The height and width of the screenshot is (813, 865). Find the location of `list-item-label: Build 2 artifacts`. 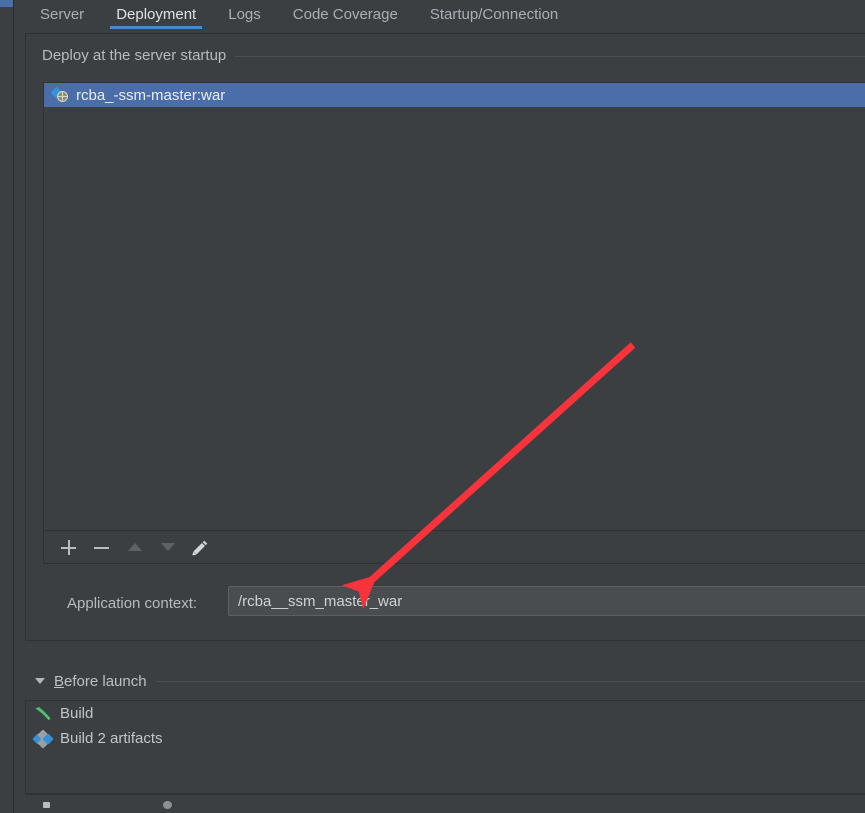

list-item-label: Build 2 artifacts is located at coordinates (111, 738).